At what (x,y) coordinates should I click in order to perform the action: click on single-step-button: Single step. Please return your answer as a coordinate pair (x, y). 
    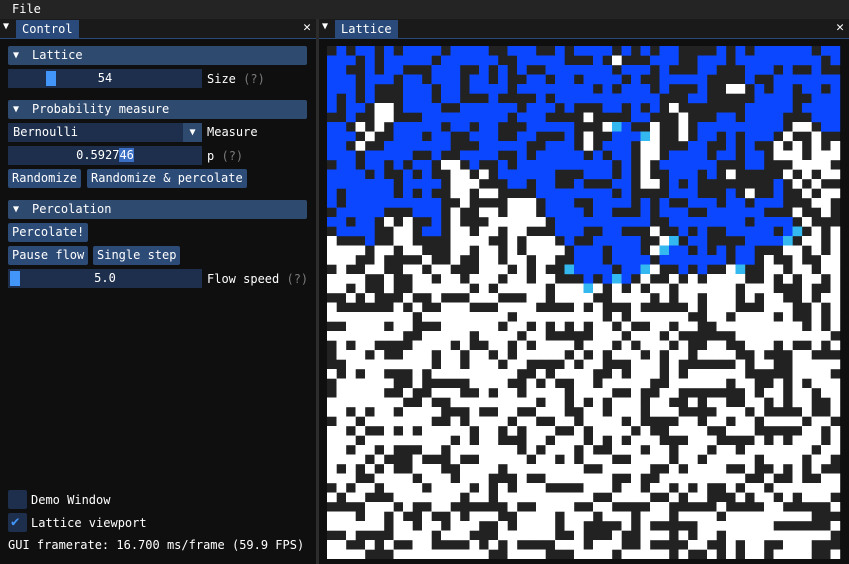
    Looking at the image, I should click on (137, 255).